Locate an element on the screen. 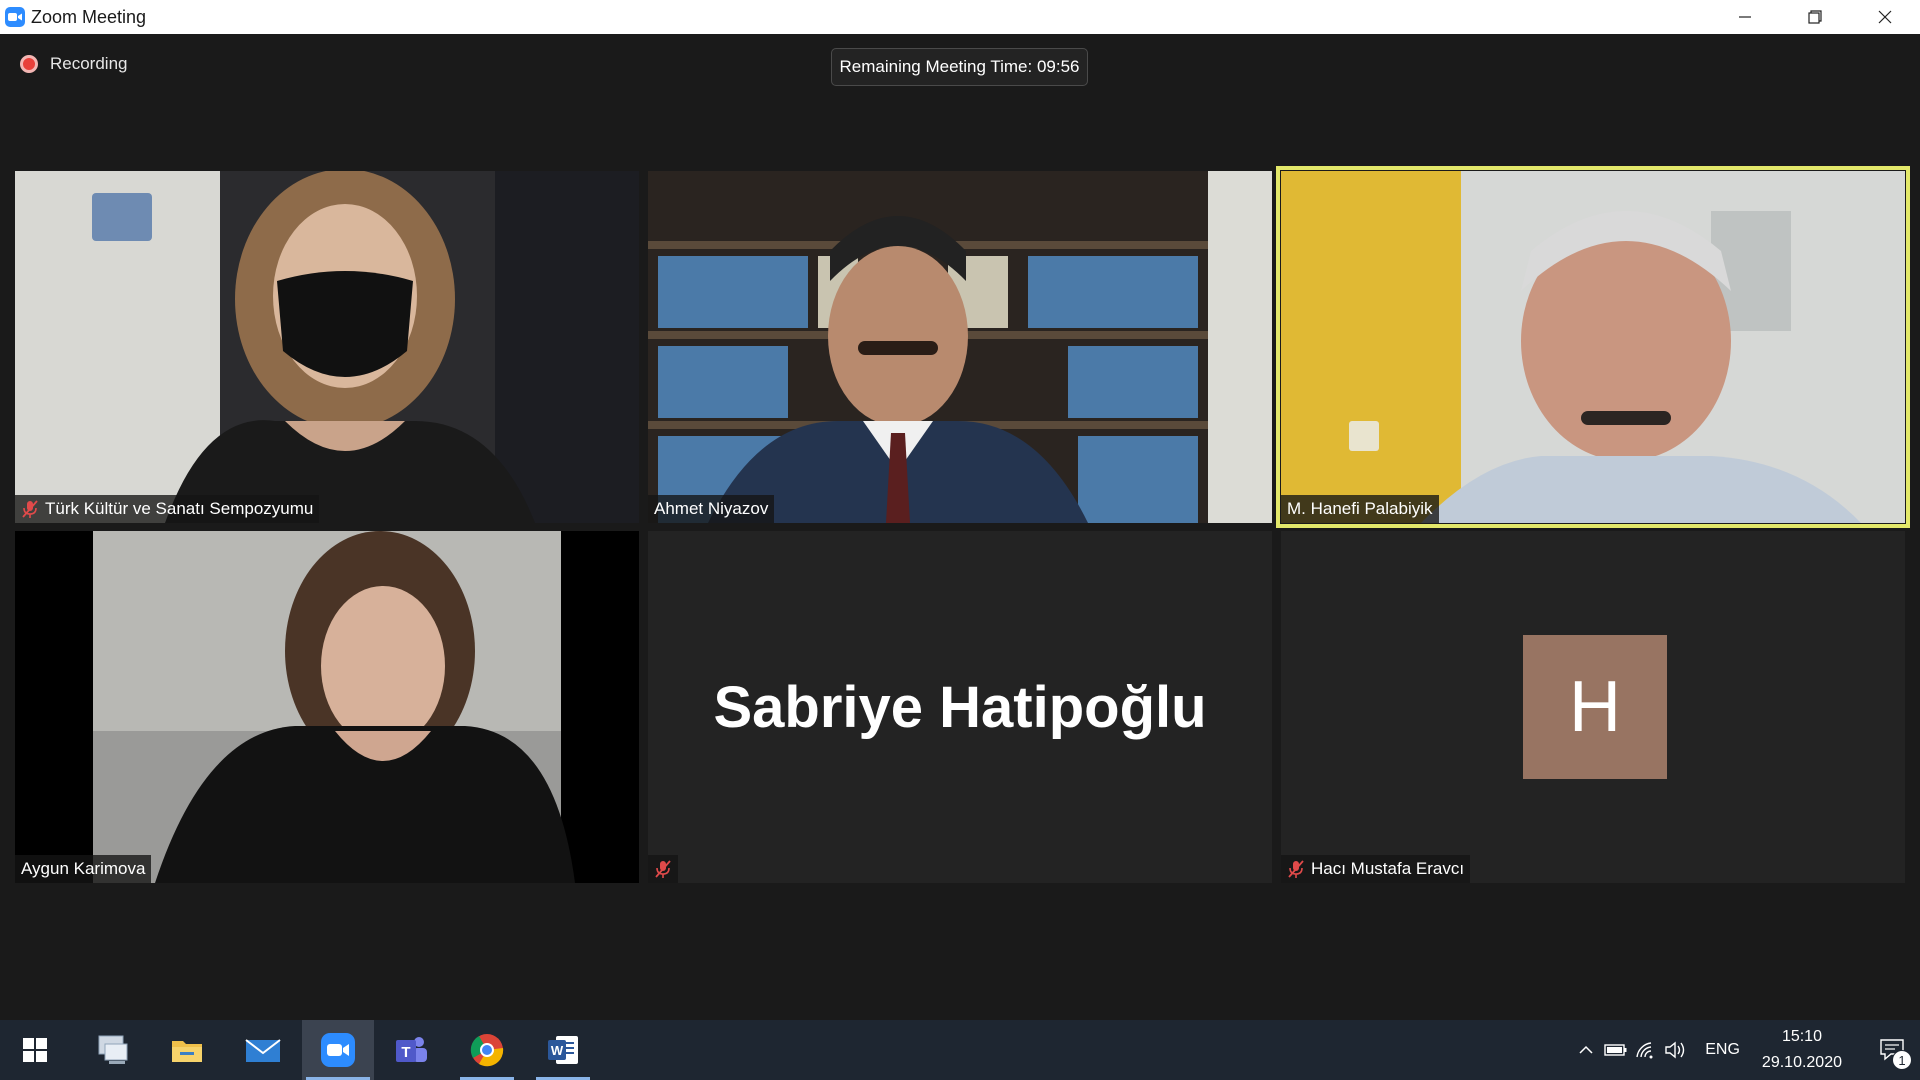  zoom-icon is located at coordinates (338, 1050).